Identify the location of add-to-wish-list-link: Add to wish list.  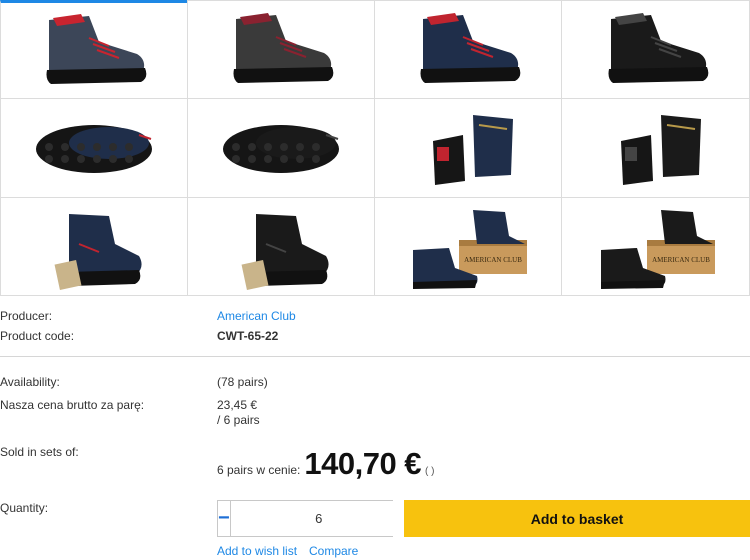
(257, 551).